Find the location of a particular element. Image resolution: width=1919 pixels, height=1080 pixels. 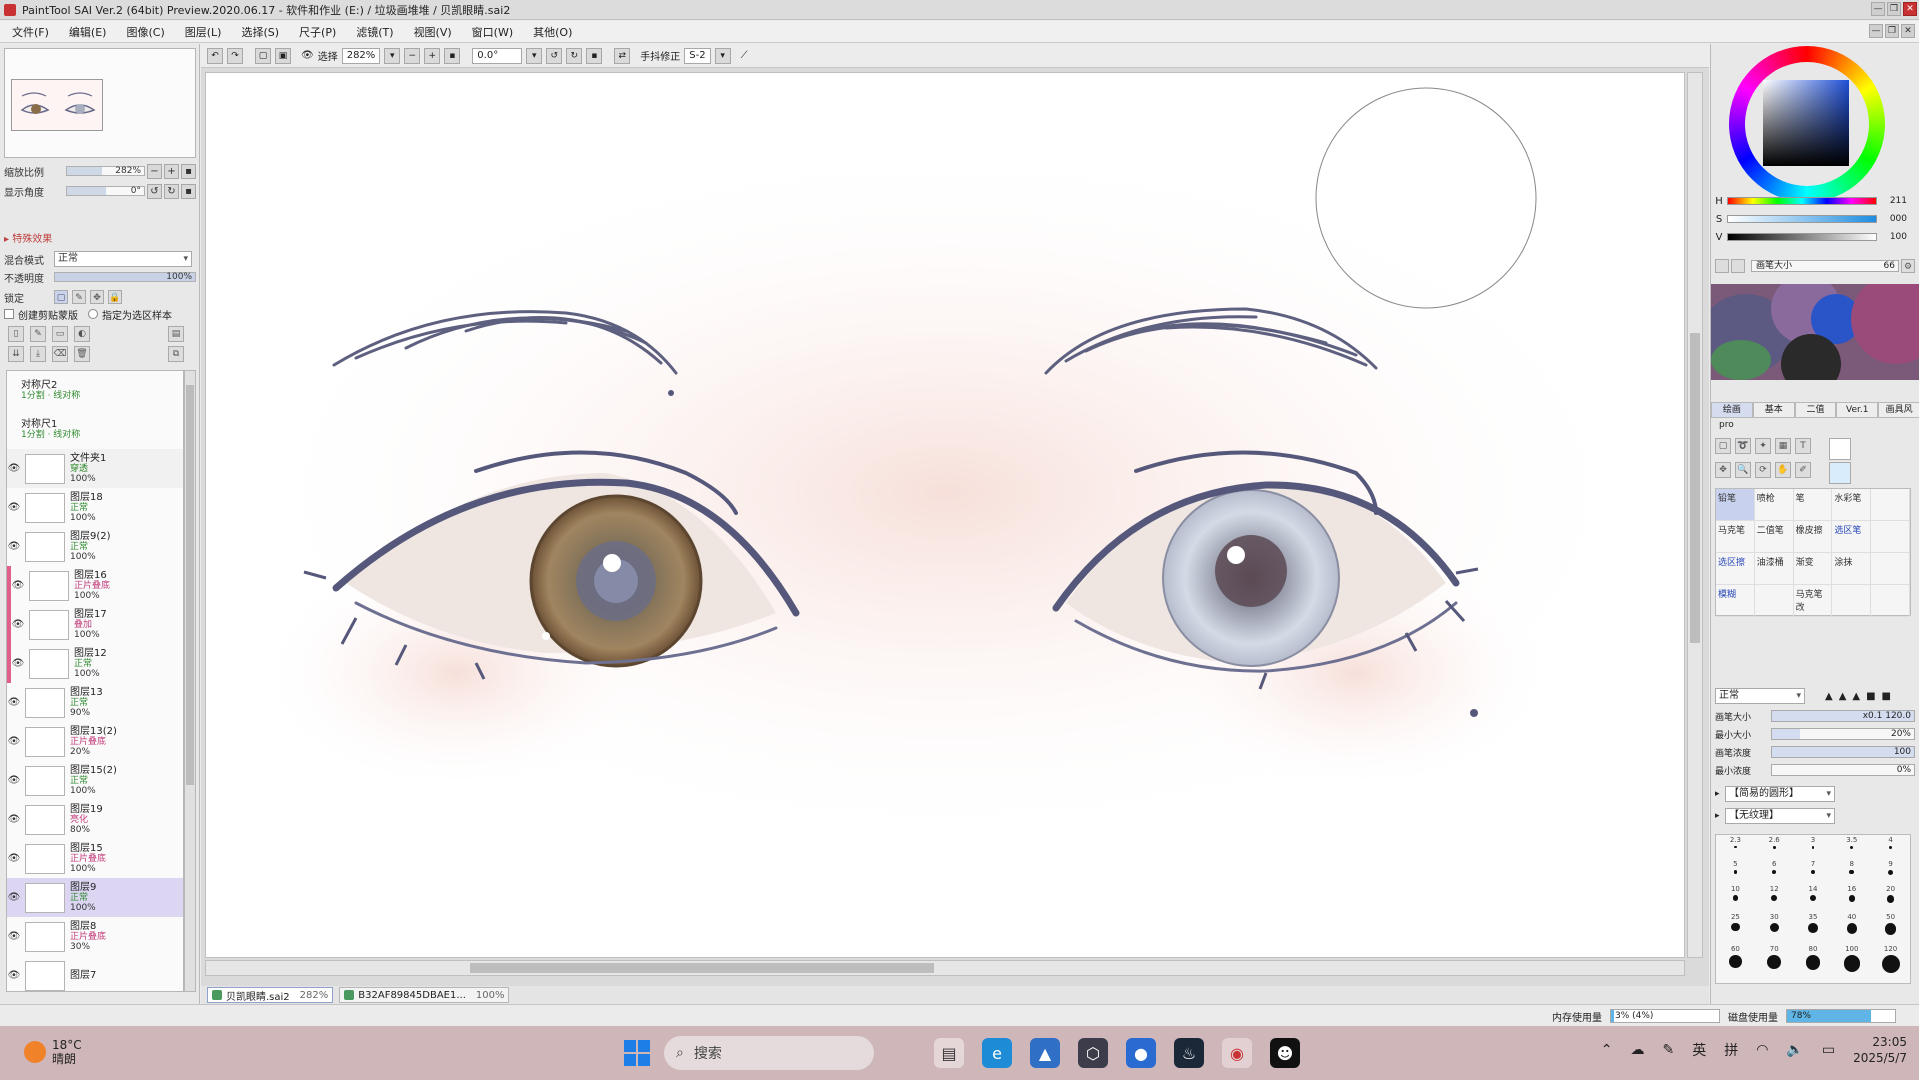

new-mask-icon: ◐ is located at coordinates (82, 334).